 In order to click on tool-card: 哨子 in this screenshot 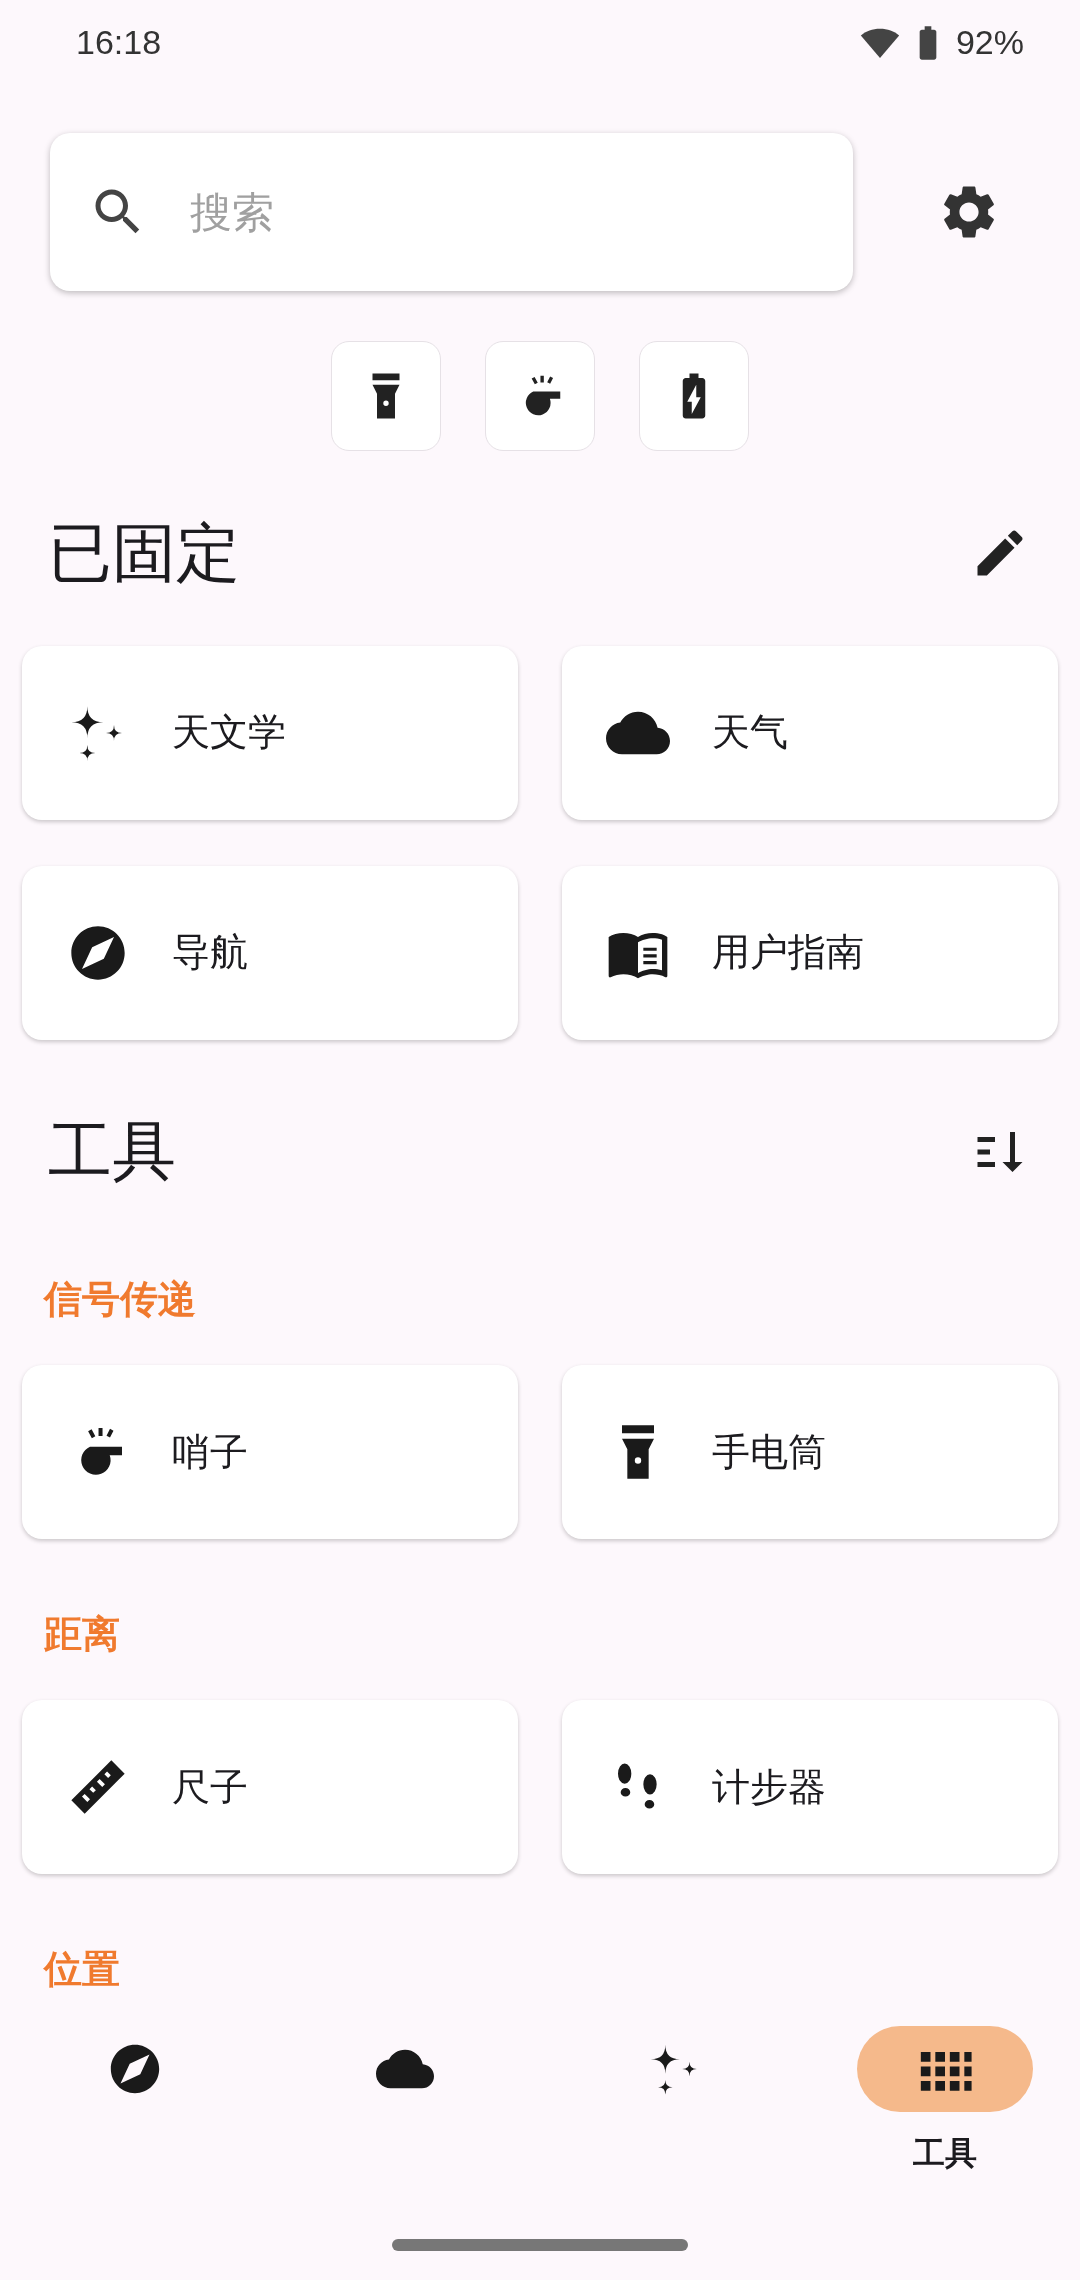, I will do `click(270, 1452)`.